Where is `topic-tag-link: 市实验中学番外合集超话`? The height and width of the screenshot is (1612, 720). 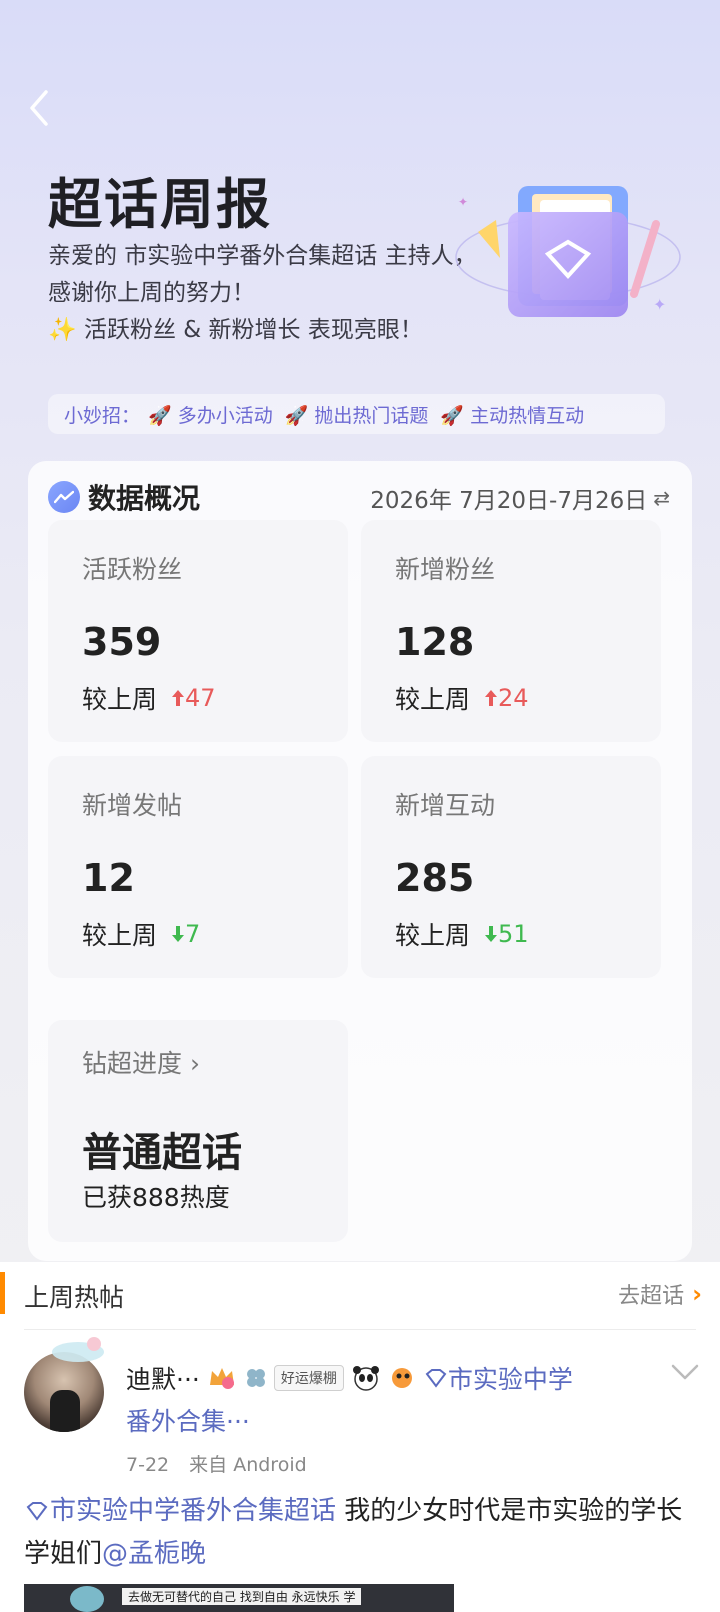 topic-tag-link: 市实验中学番外合集超话 is located at coordinates (180, 1511).